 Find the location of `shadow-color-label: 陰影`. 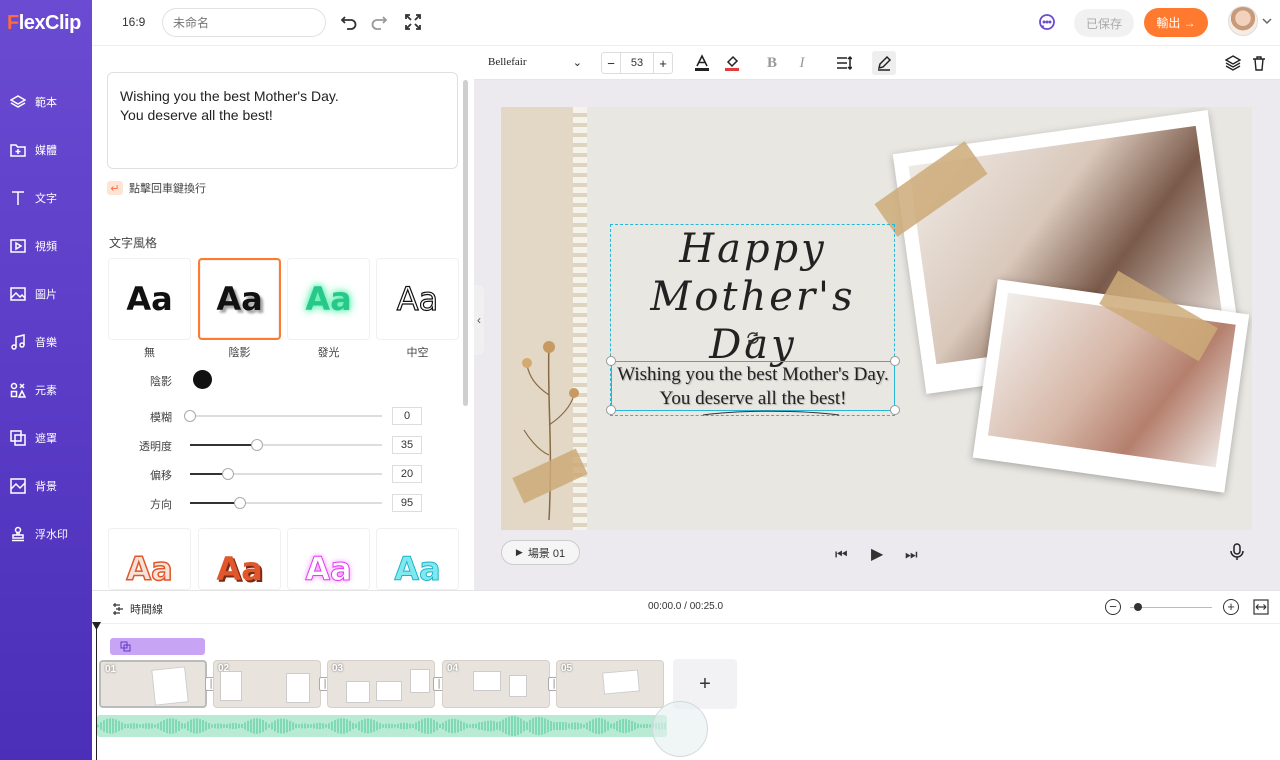

shadow-color-label: 陰影 is located at coordinates (161, 382).